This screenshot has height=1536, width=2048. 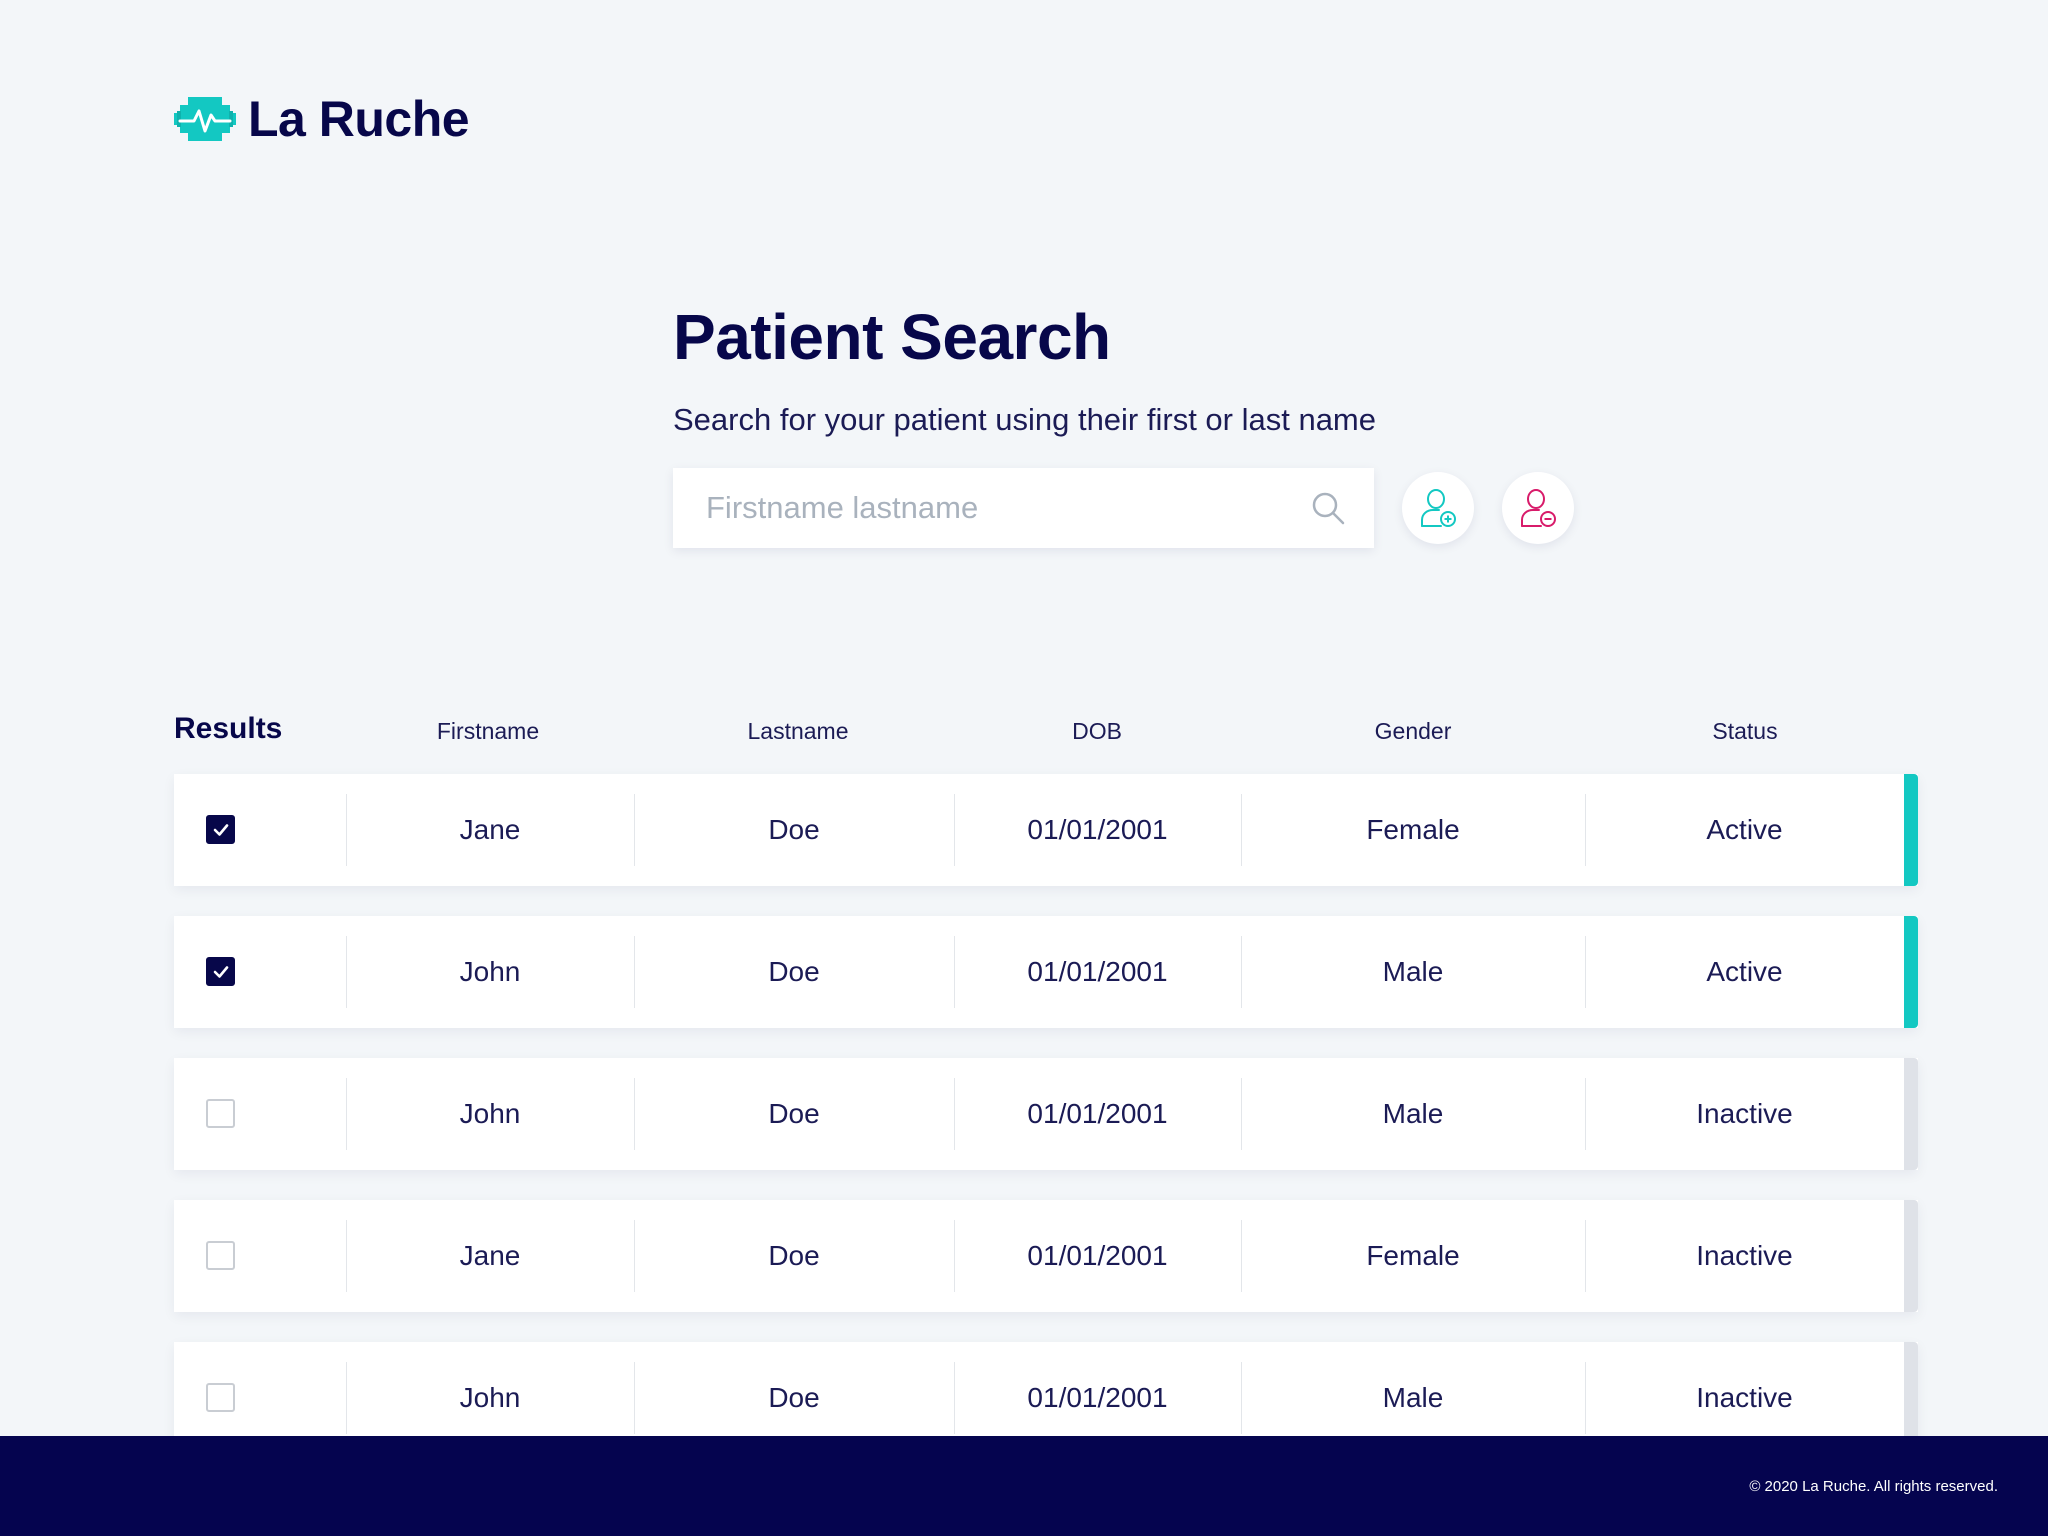 I want to click on column-header-gender: Gender, so click(x=1413, y=731).